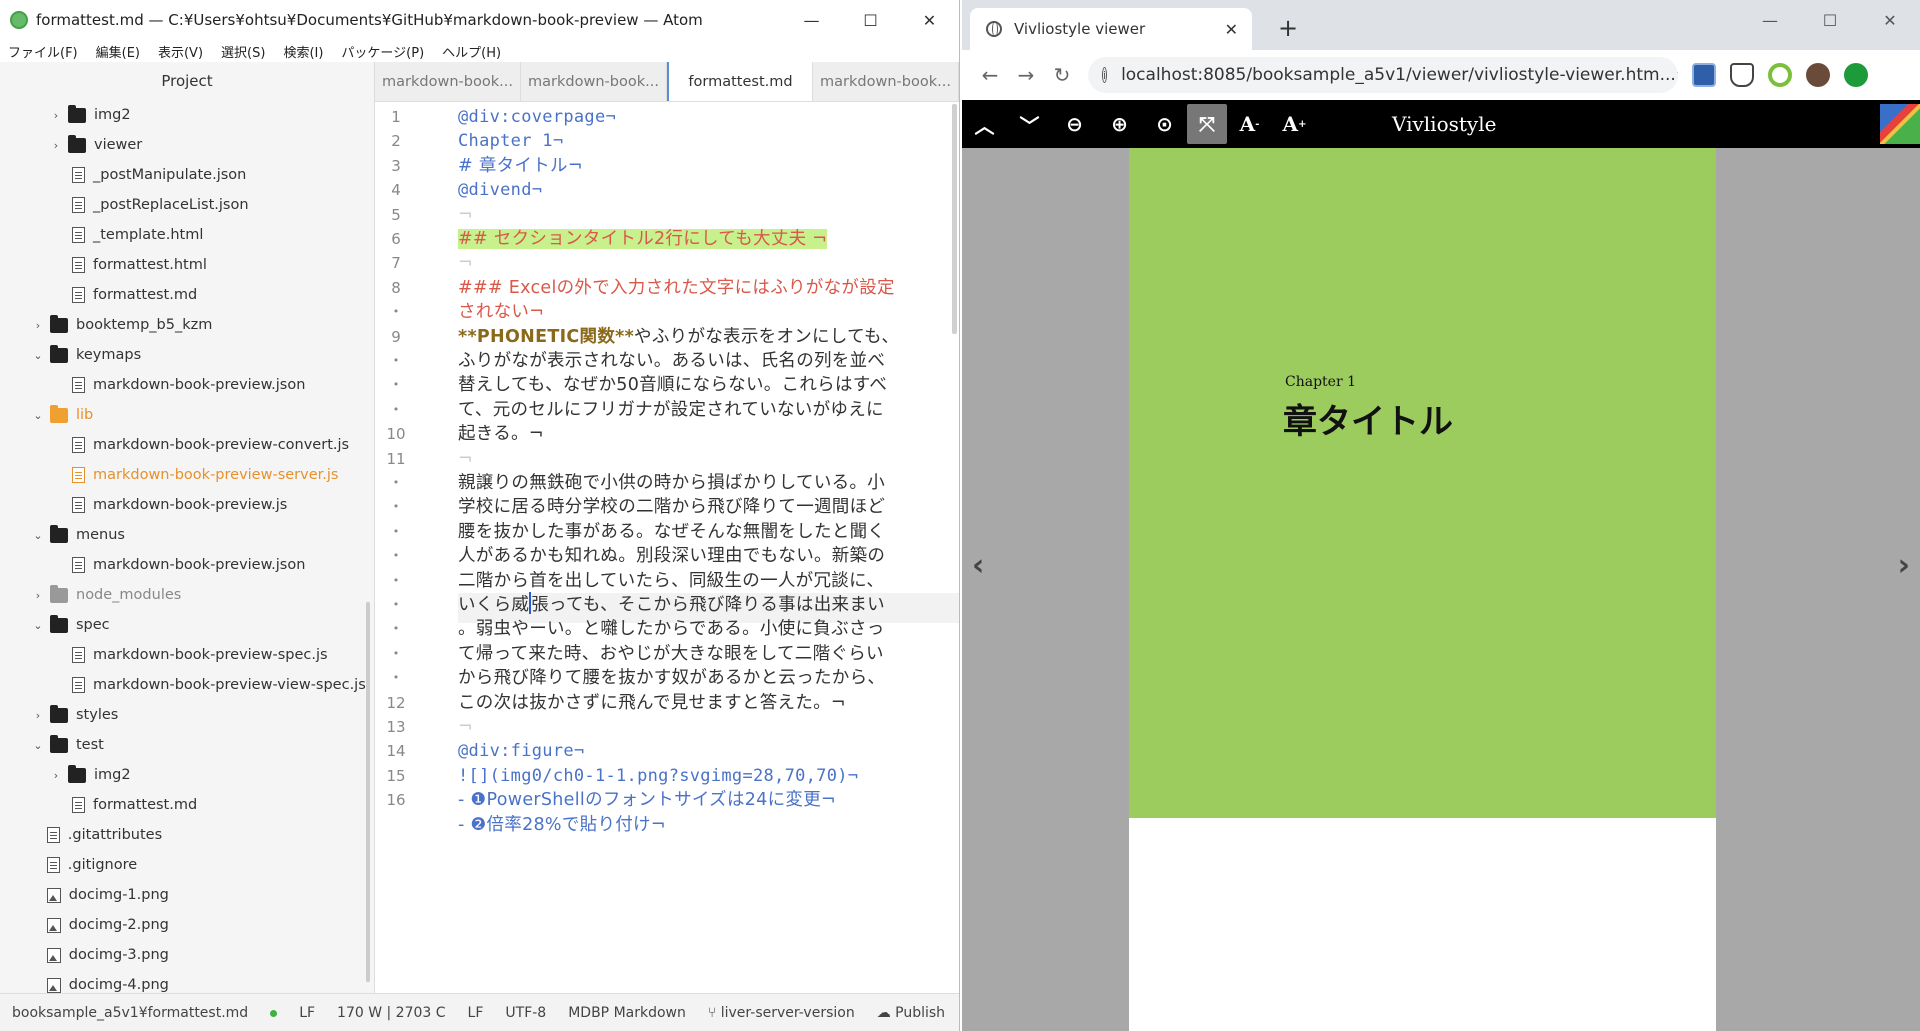 Image resolution: width=1920 pixels, height=1031 pixels. Describe the element at coordinates (187, 505) in the screenshot. I see `tree-file: markdown-book-preview.js` at that location.